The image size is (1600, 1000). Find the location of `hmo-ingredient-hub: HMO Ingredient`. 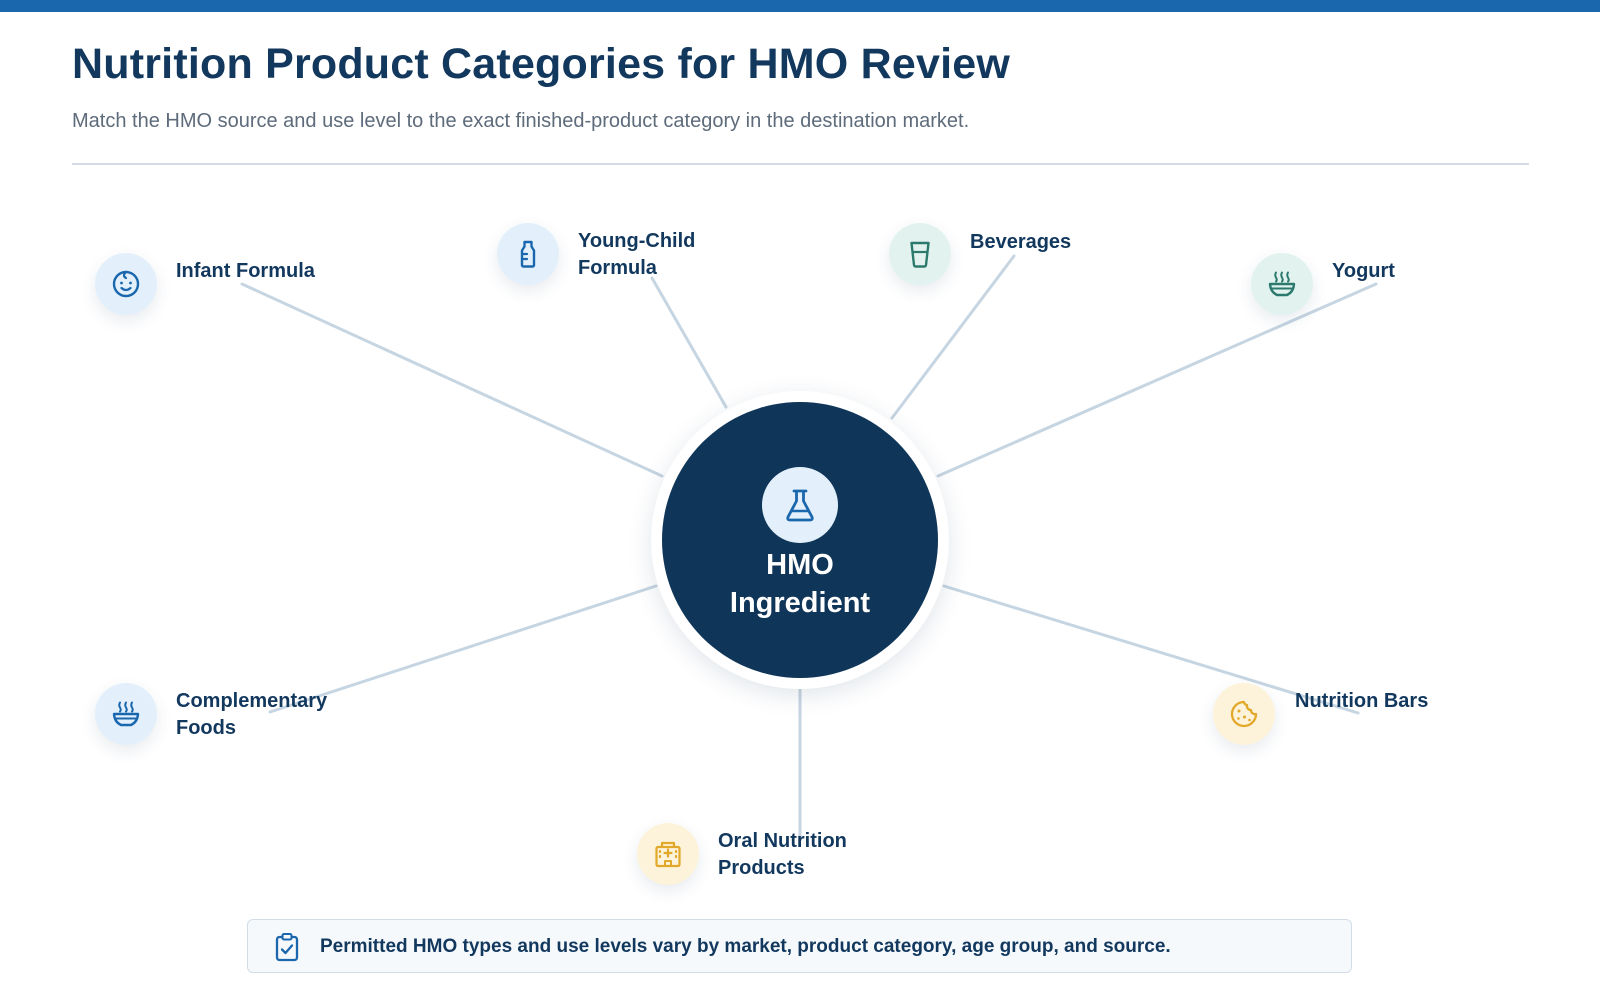

hmo-ingredient-hub: HMO Ingredient is located at coordinates (800, 540).